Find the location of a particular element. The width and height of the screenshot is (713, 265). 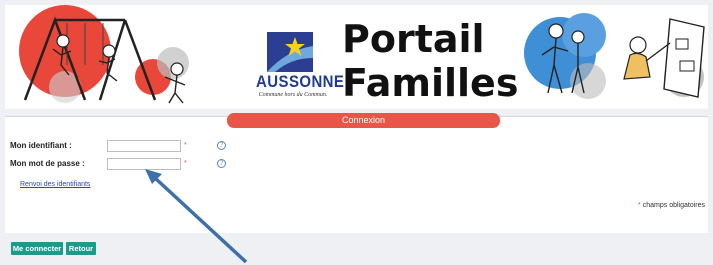

required-fields-note: * champs obligatoires is located at coordinates (671, 205).